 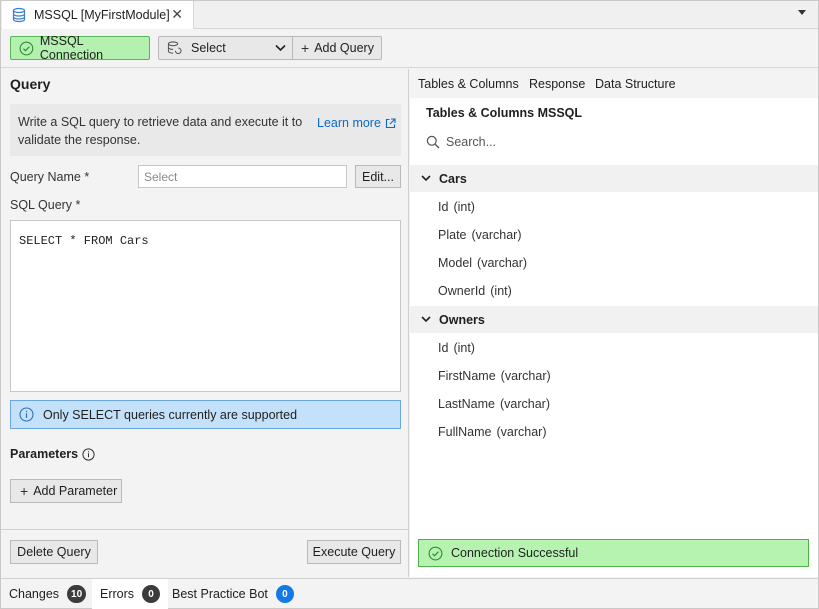 I want to click on column-item: OwnerId (int), so click(x=475, y=291).